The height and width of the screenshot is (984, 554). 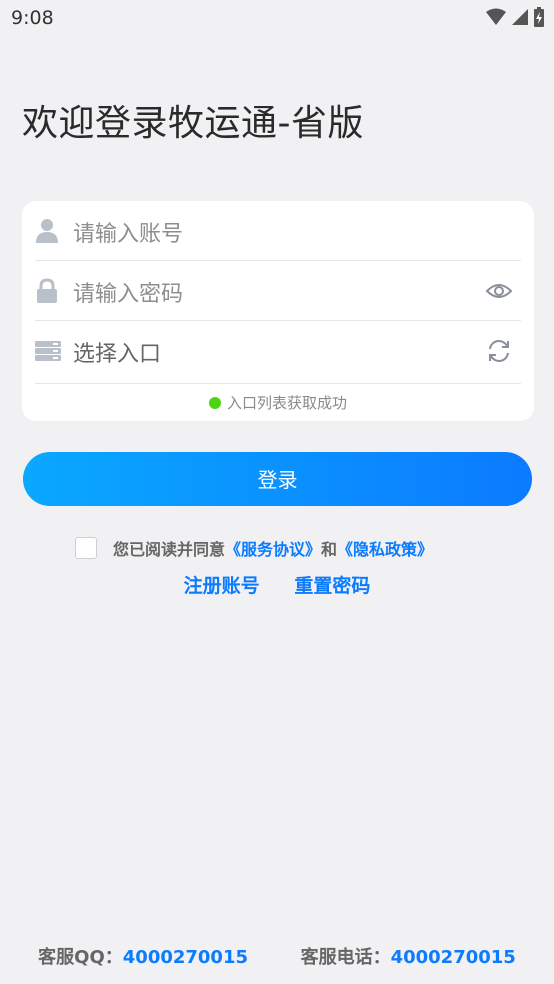 I want to click on phone-number: 4000270015, so click(x=453, y=957).